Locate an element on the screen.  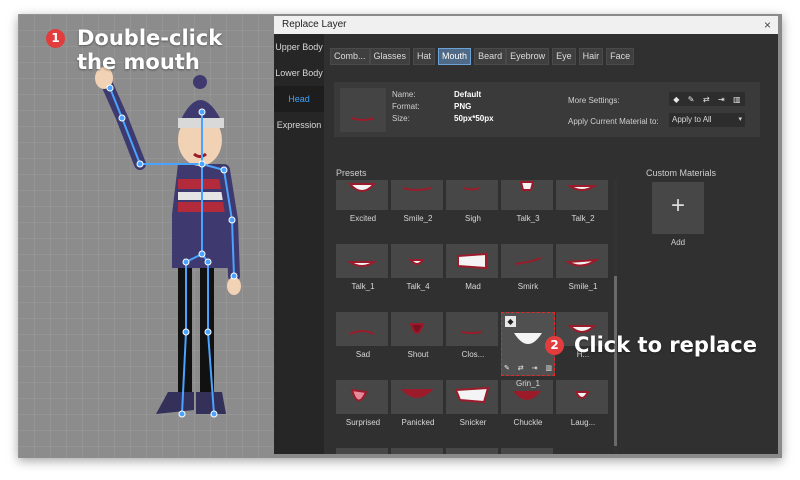
preset-item: Smirk is located at coordinates (528, 267).